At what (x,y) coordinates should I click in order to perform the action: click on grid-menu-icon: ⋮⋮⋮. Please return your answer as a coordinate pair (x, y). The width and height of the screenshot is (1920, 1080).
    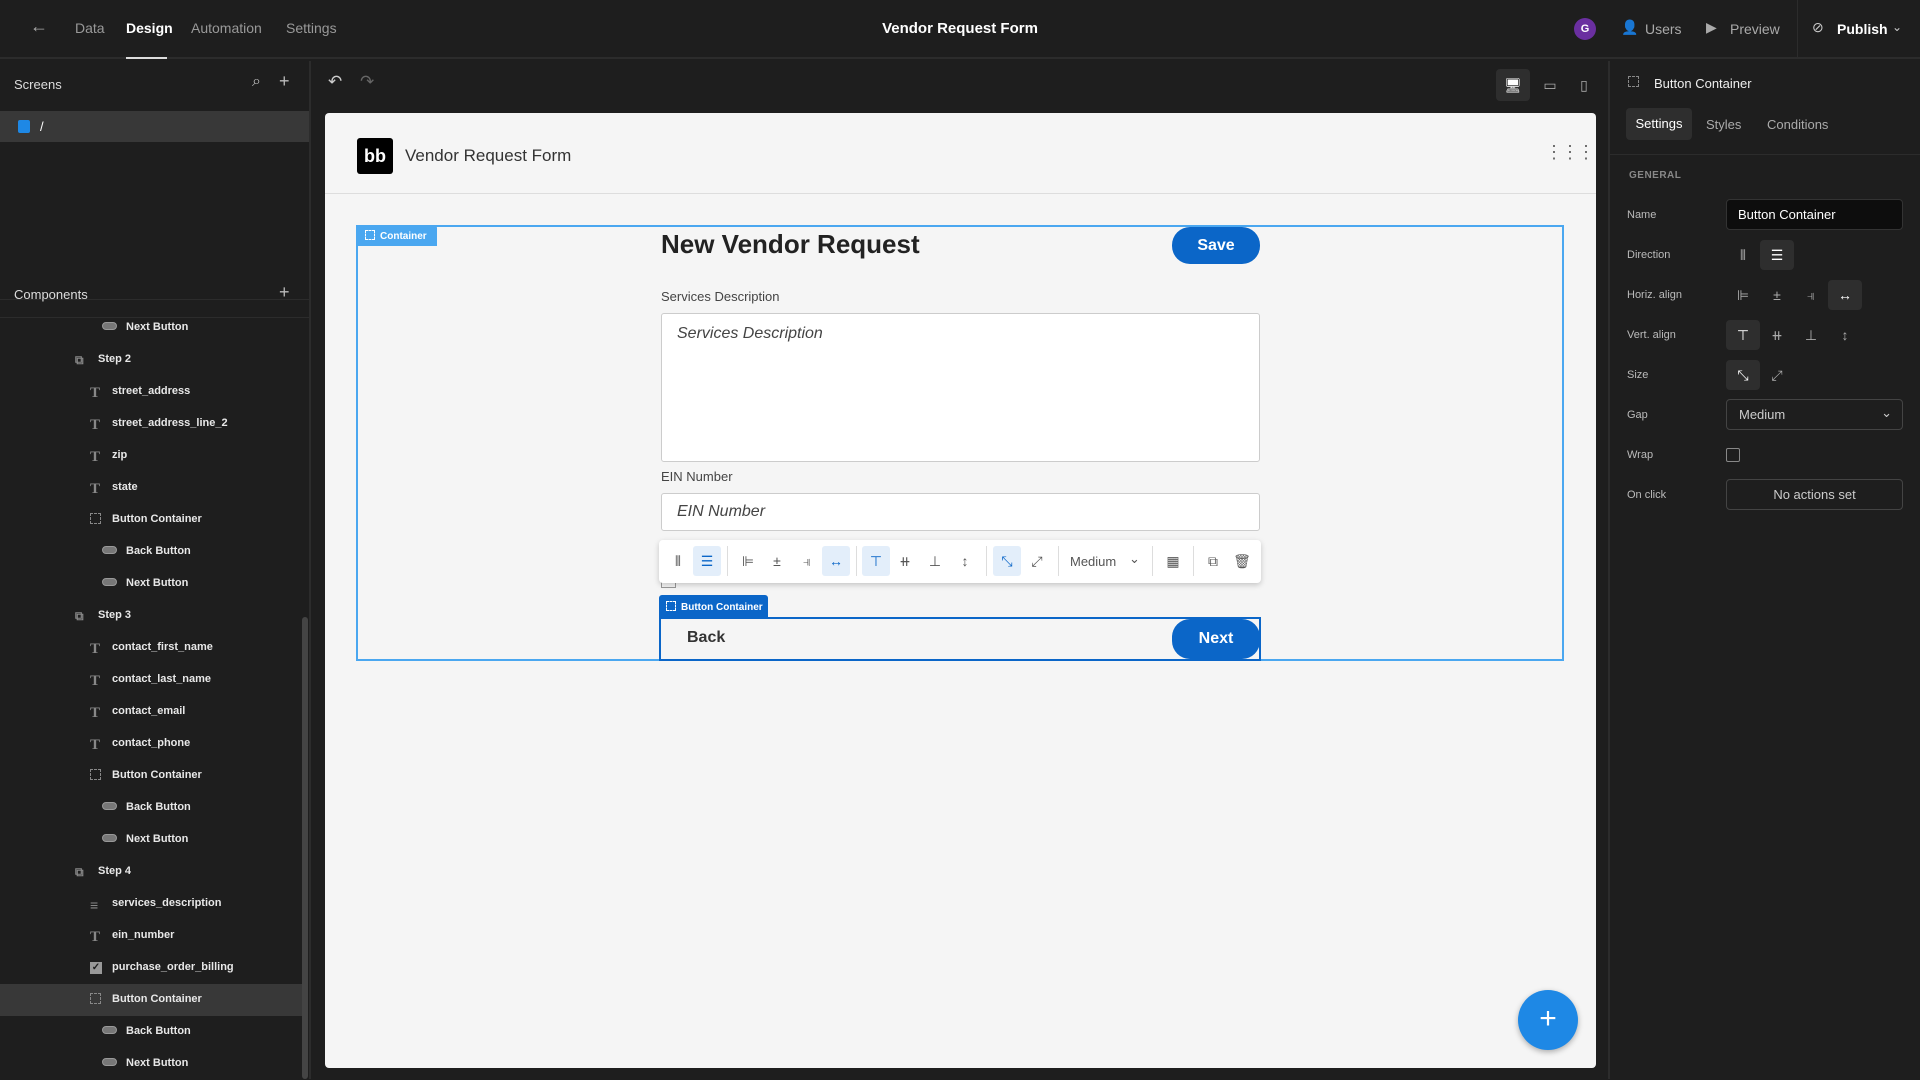
    Looking at the image, I should click on (1570, 152).